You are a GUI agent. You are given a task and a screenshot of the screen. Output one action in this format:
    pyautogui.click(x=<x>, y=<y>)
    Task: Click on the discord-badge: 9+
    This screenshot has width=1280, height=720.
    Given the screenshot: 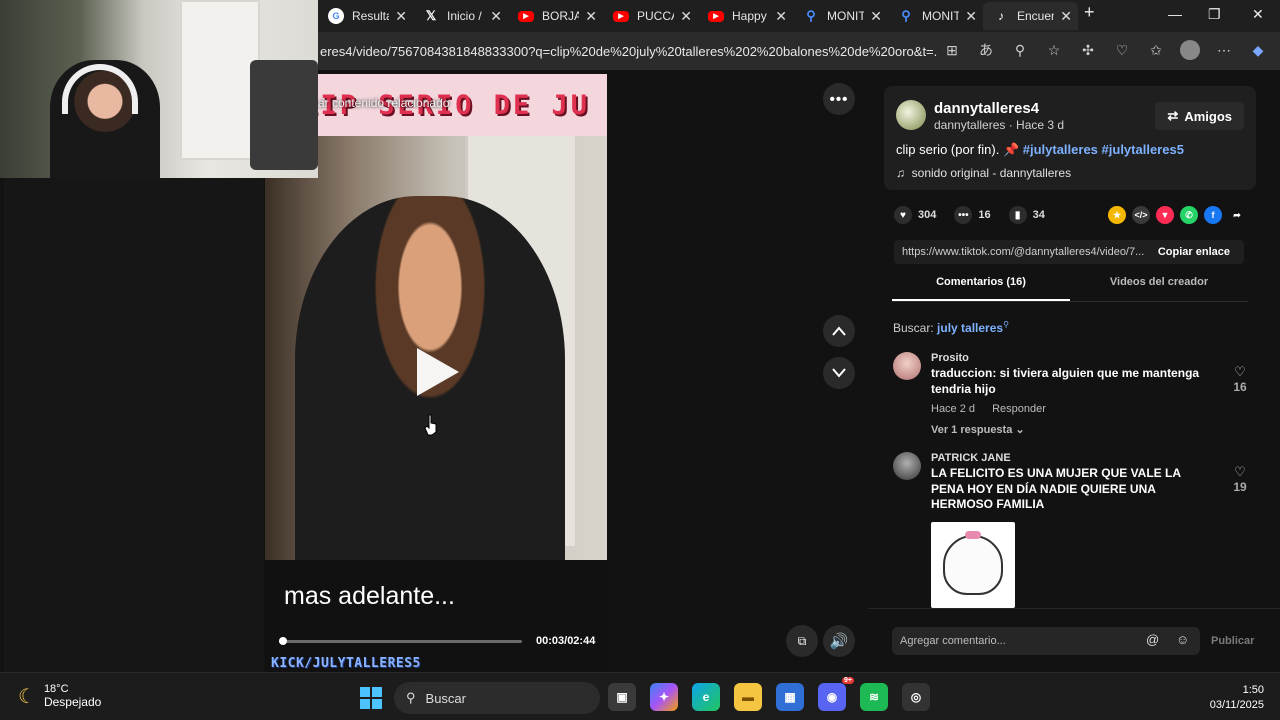 What is the action you would take?
    pyautogui.click(x=848, y=680)
    